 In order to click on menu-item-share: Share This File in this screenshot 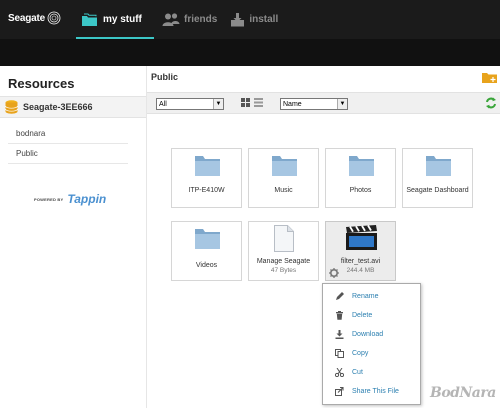, I will do `click(367, 391)`.